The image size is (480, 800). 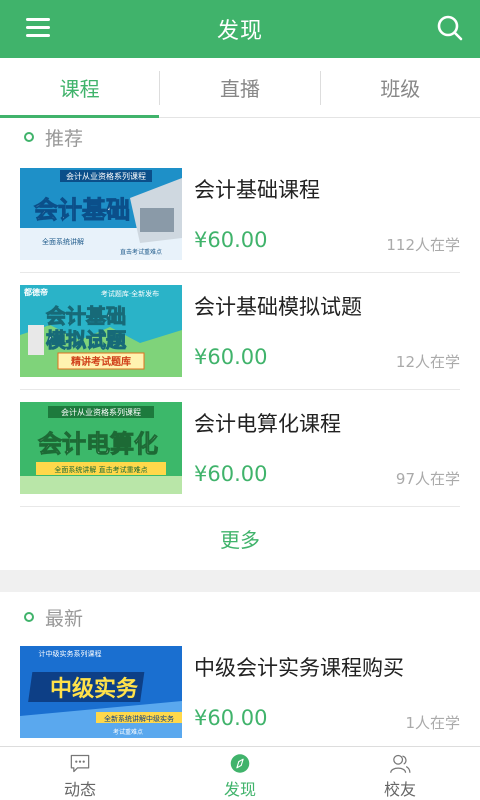 I want to click on tab-classes: 班级, so click(x=400, y=87).